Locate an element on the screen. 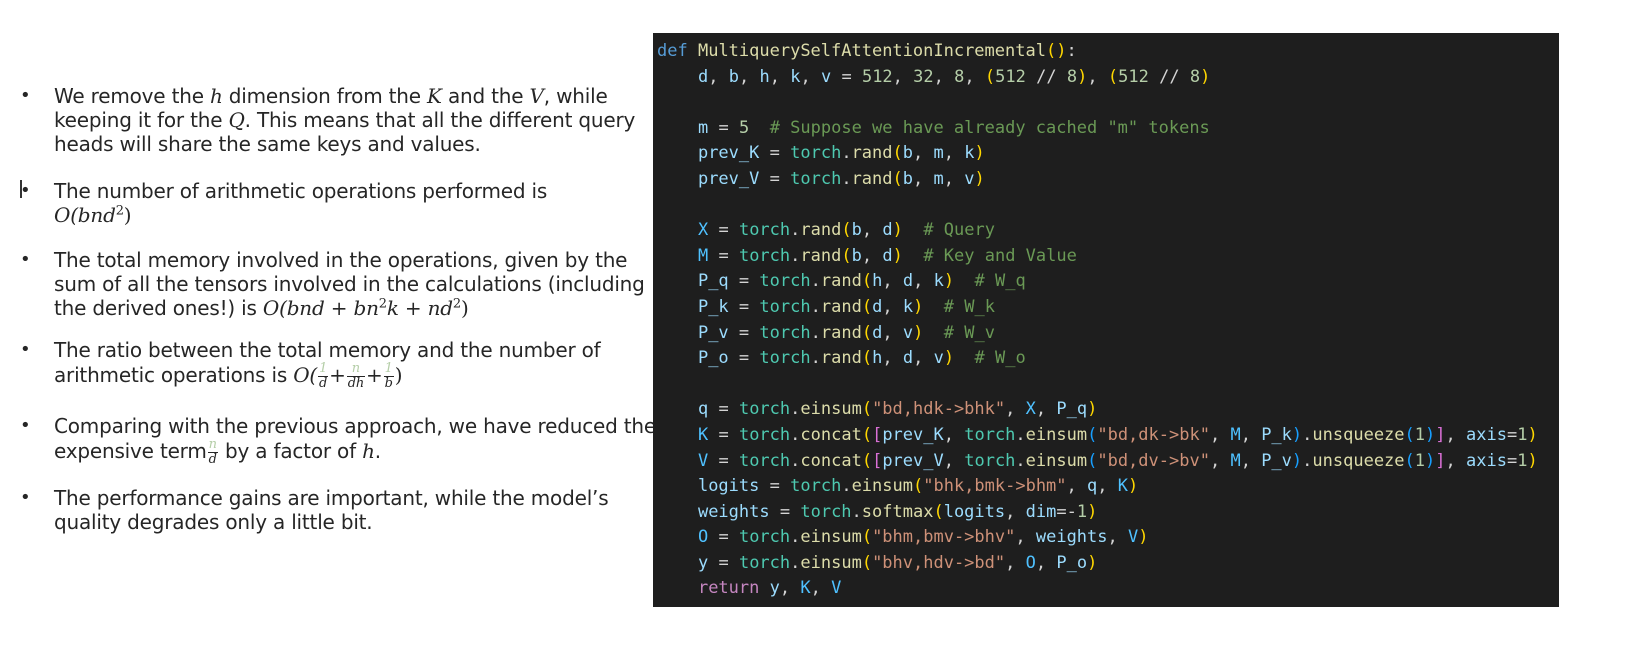 This screenshot has height=668, width=1651. code-line: M = torch.rand(b, d) # Key and Value is located at coordinates (887, 255).